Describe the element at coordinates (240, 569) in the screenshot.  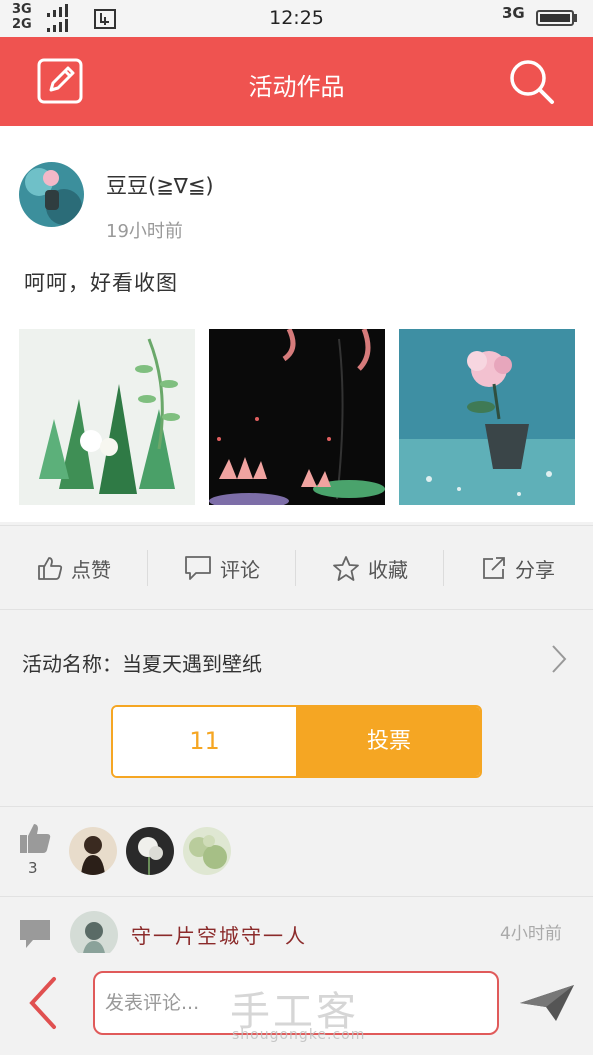
I see `comment-label: 评论` at that location.